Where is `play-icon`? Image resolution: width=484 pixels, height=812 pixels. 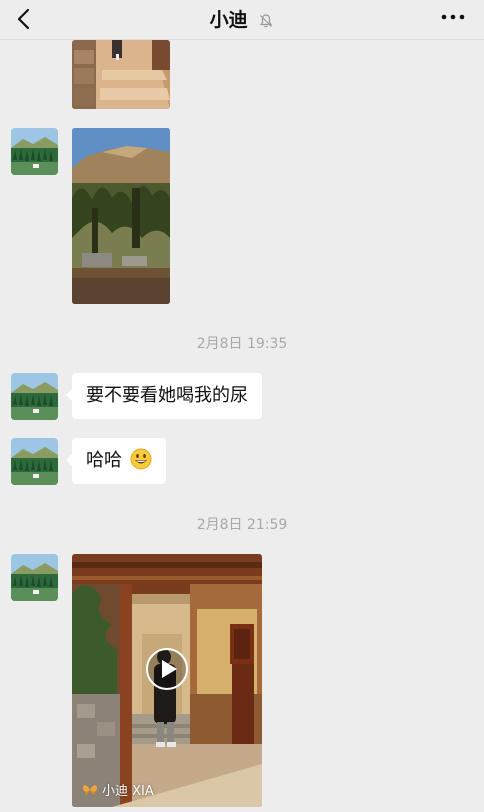
play-icon is located at coordinates (167, 669).